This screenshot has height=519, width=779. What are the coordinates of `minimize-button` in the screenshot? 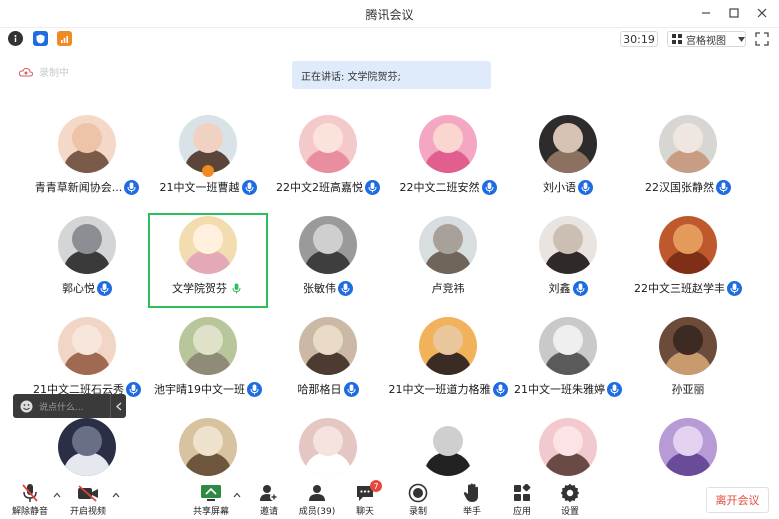 It's located at (706, 13).